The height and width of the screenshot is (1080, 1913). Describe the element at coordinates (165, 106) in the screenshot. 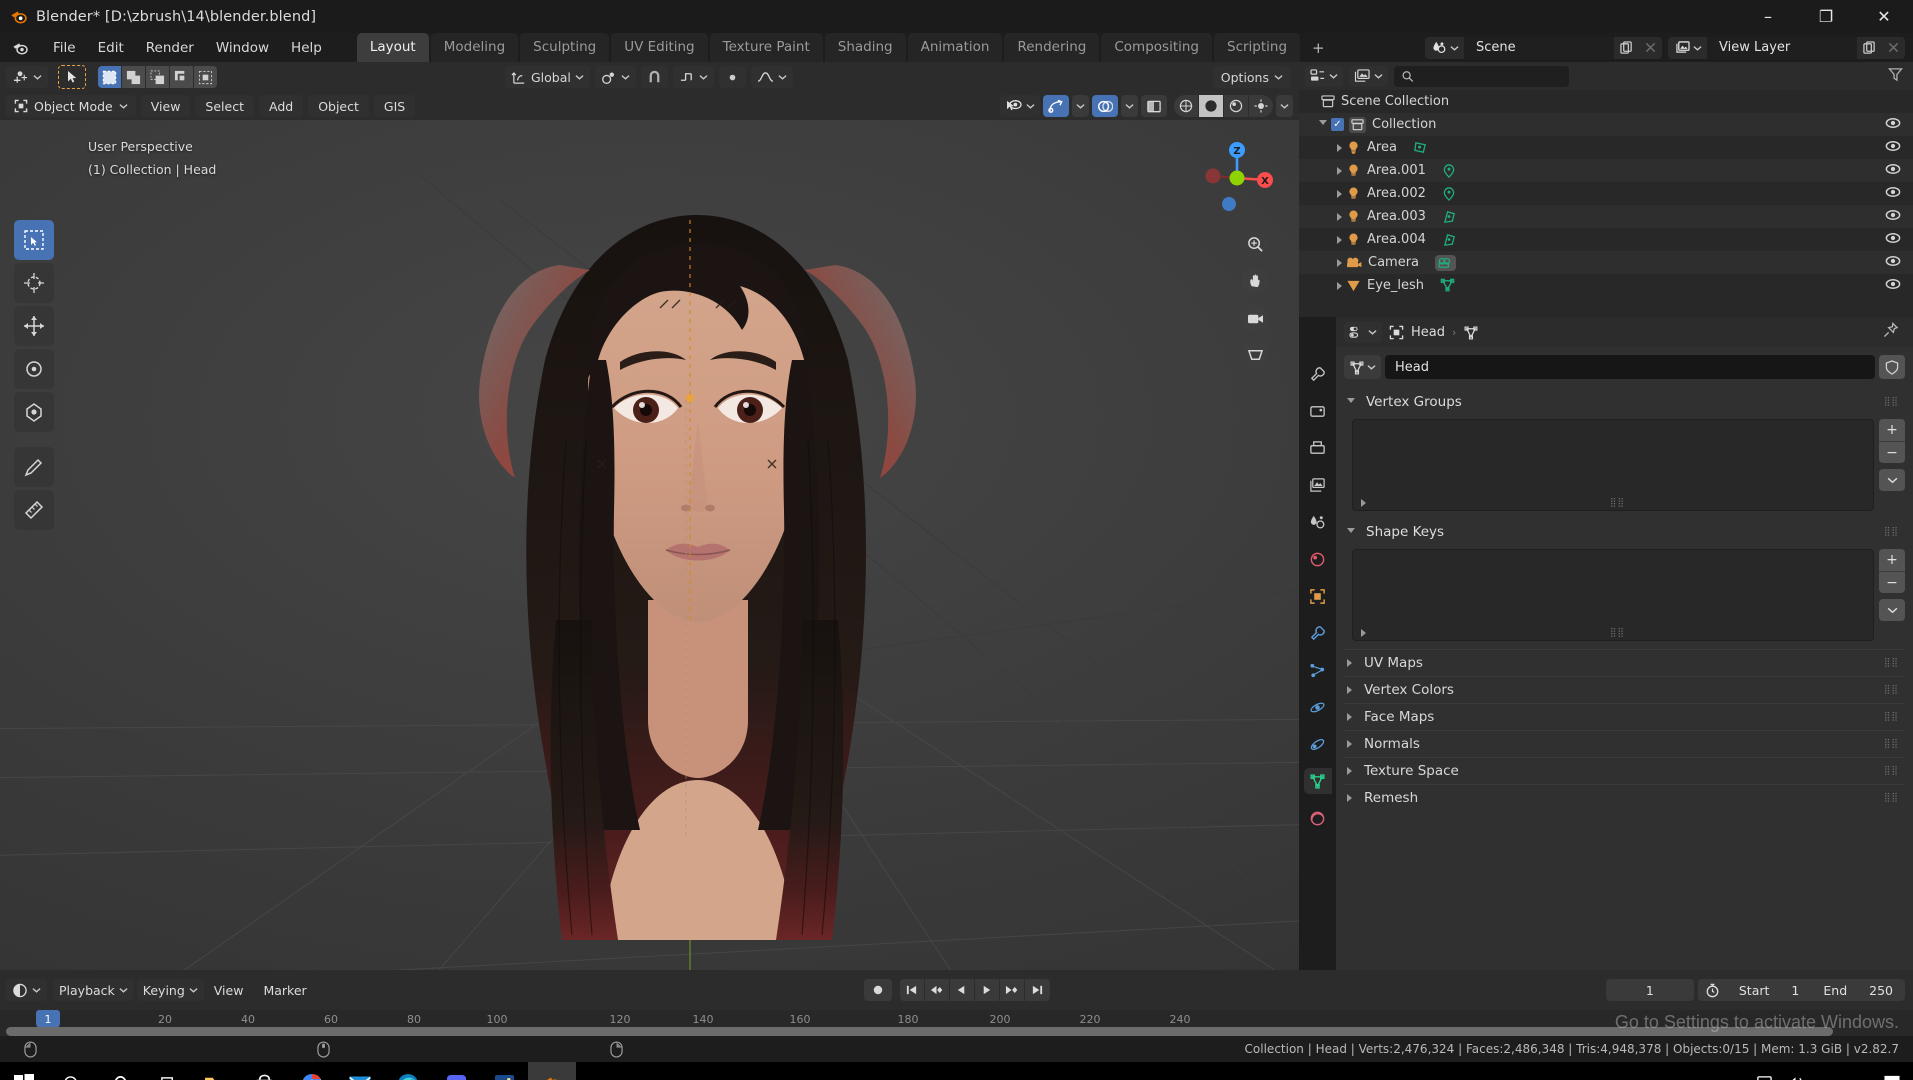

I see `viewport-menu-view: View` at that location.